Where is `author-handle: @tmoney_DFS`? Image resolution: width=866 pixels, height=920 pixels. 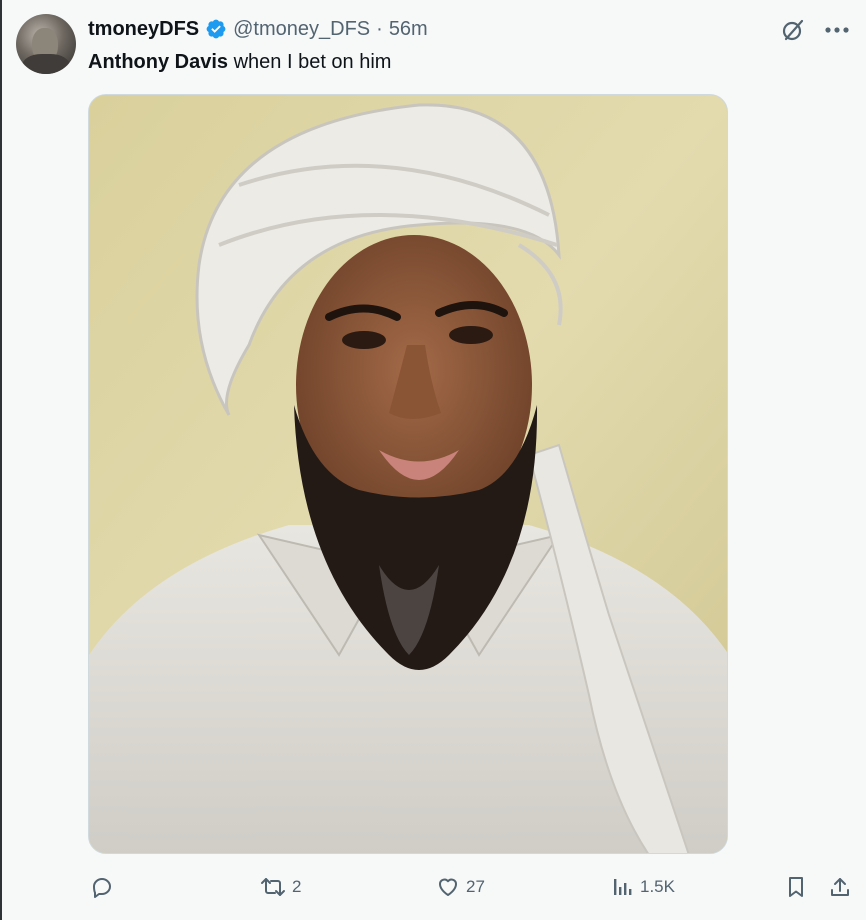
author-handle: @tmoney_DFS is located at coordinates (301, 29).